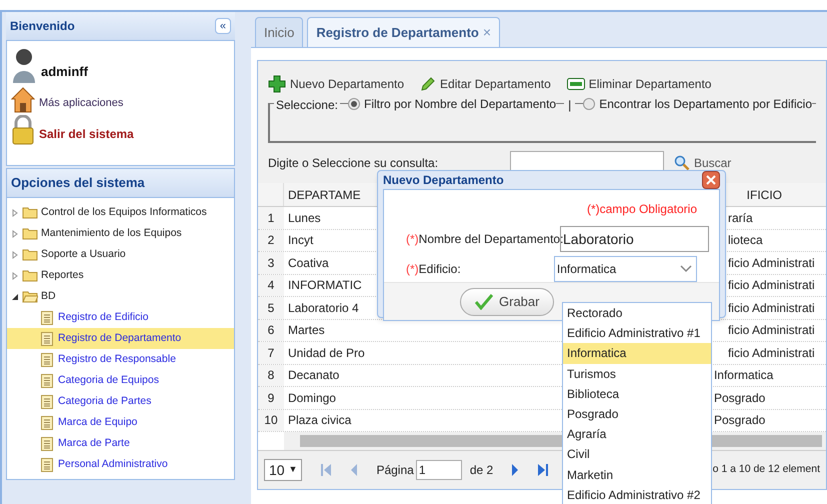  Describe the element at coordinates (740, 218) in the screenshot. I see `table-cell-text: raría` at that location.